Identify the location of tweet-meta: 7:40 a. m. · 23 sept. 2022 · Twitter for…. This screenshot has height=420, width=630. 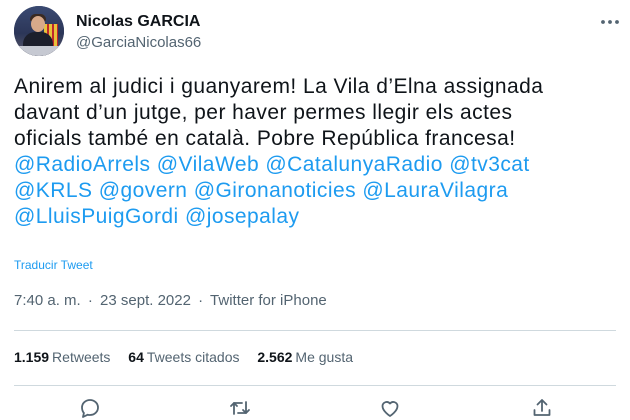
(170, 300).